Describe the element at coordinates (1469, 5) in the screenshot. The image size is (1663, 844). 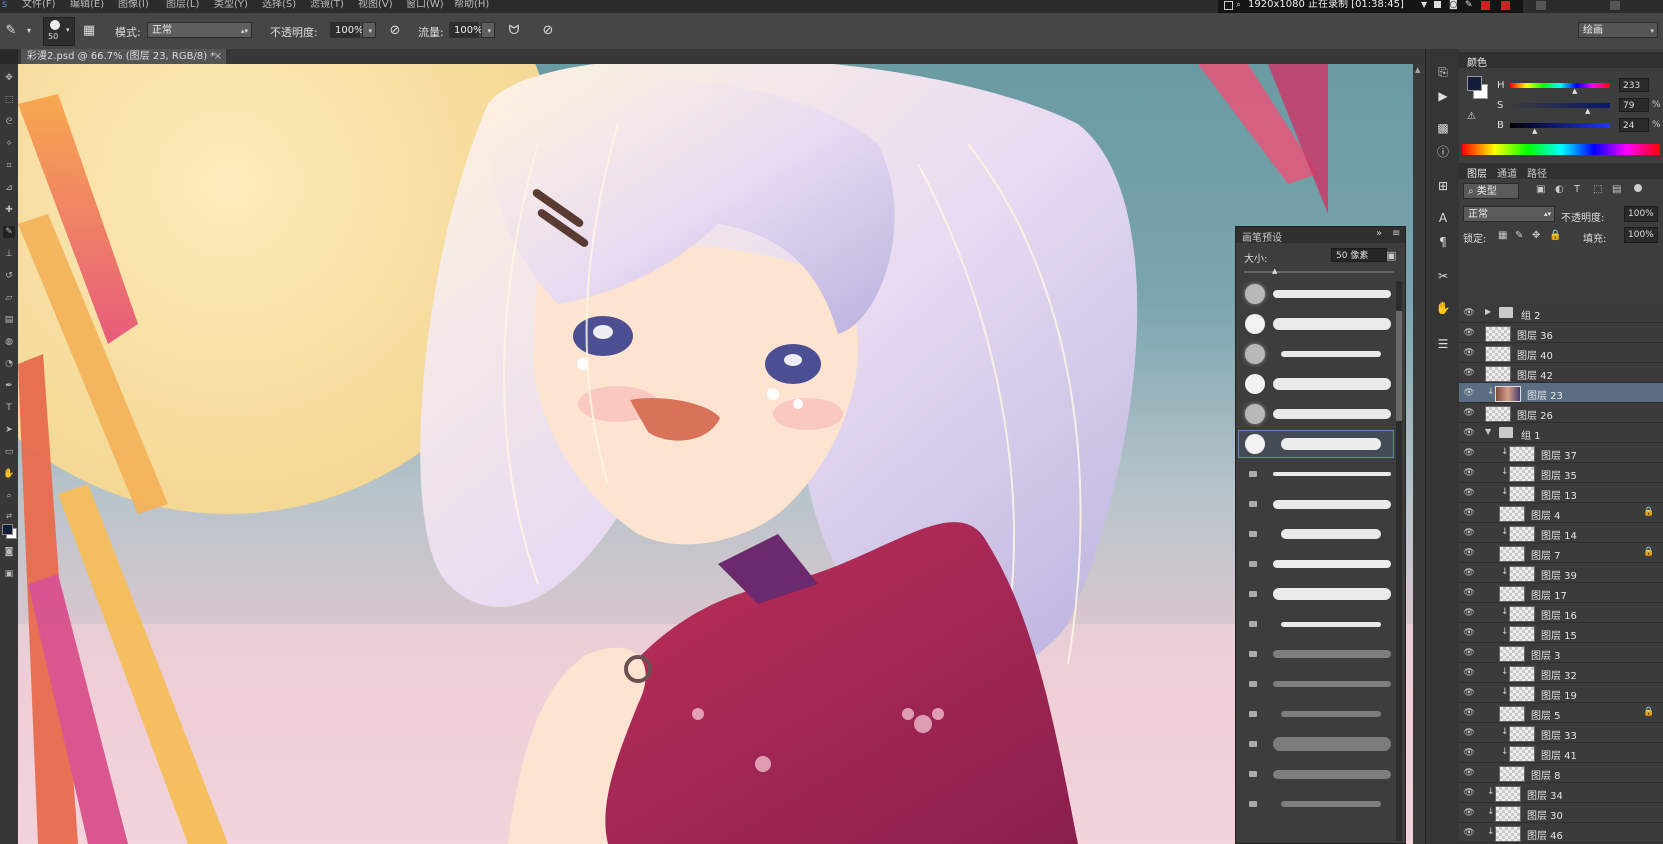
I see `pen-icon: ✎` at that location.